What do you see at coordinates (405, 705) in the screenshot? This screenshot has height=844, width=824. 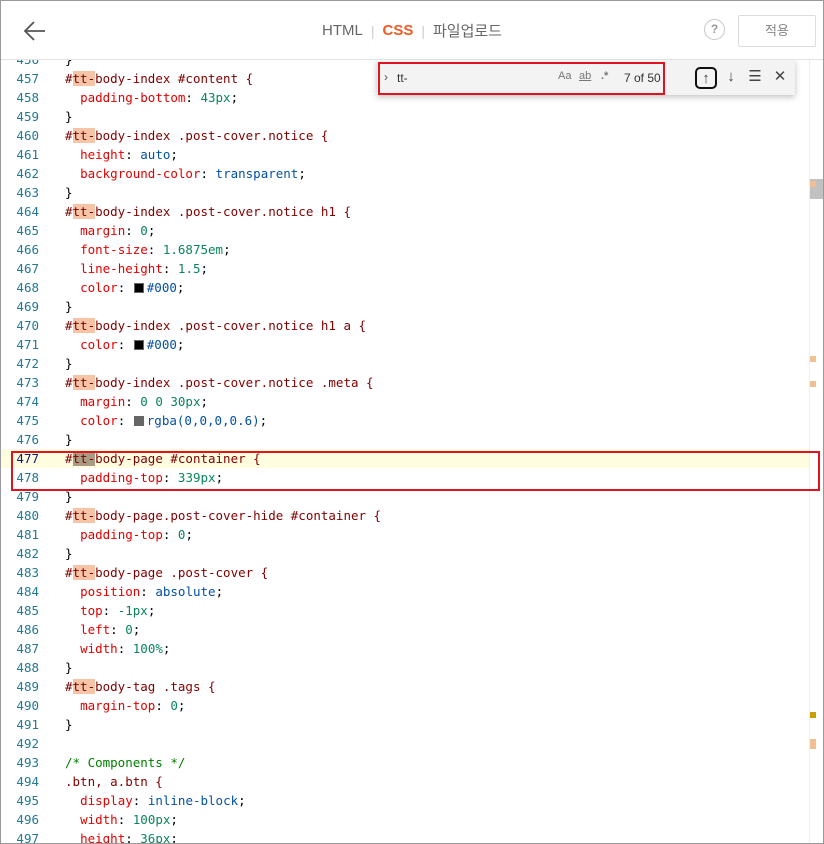 I see `code-line: 490 margin-top: 0;` at bounding box center [405, 705].